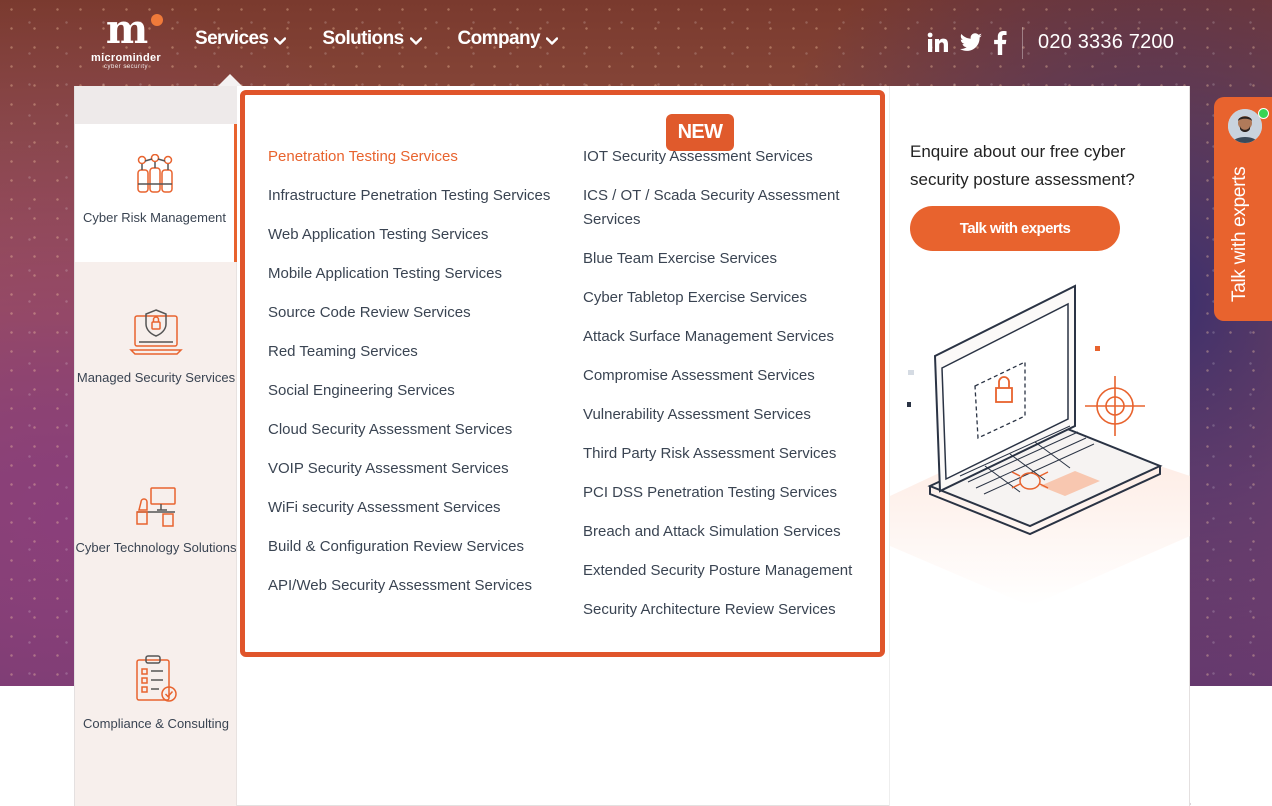 The width and height of the screenshot is (1272, 806). I want to click on nav-services: Services, so click(241, 39).